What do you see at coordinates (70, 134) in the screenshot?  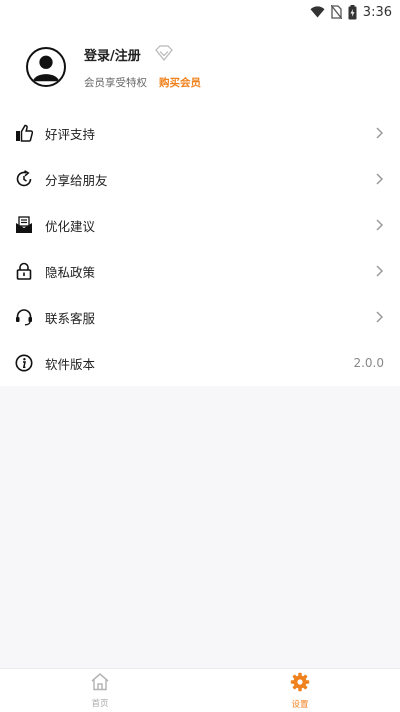 I see `menu-item-label: 好评支持` at bounding box center [70, 134].